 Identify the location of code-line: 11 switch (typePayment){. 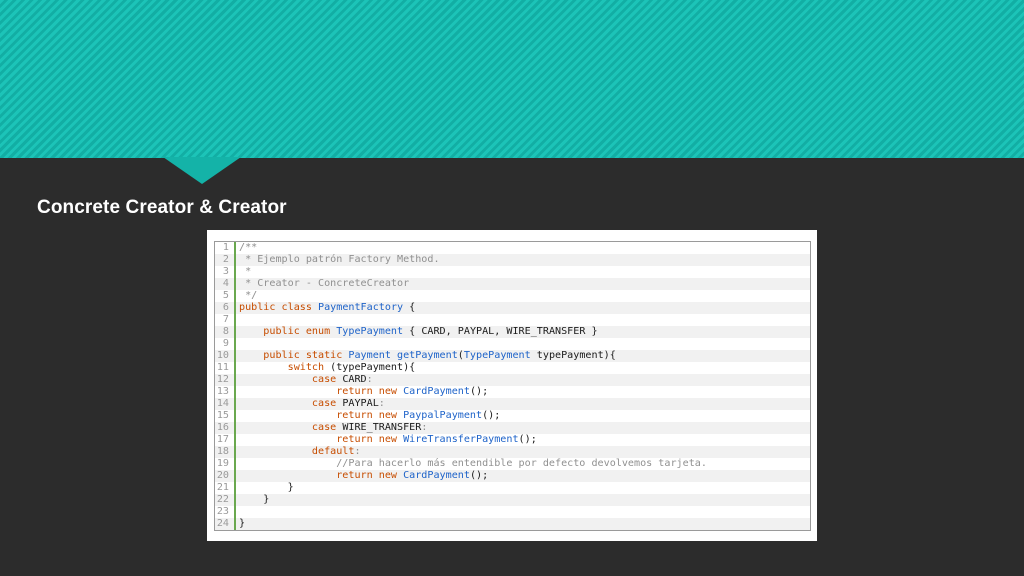
(512, 368).